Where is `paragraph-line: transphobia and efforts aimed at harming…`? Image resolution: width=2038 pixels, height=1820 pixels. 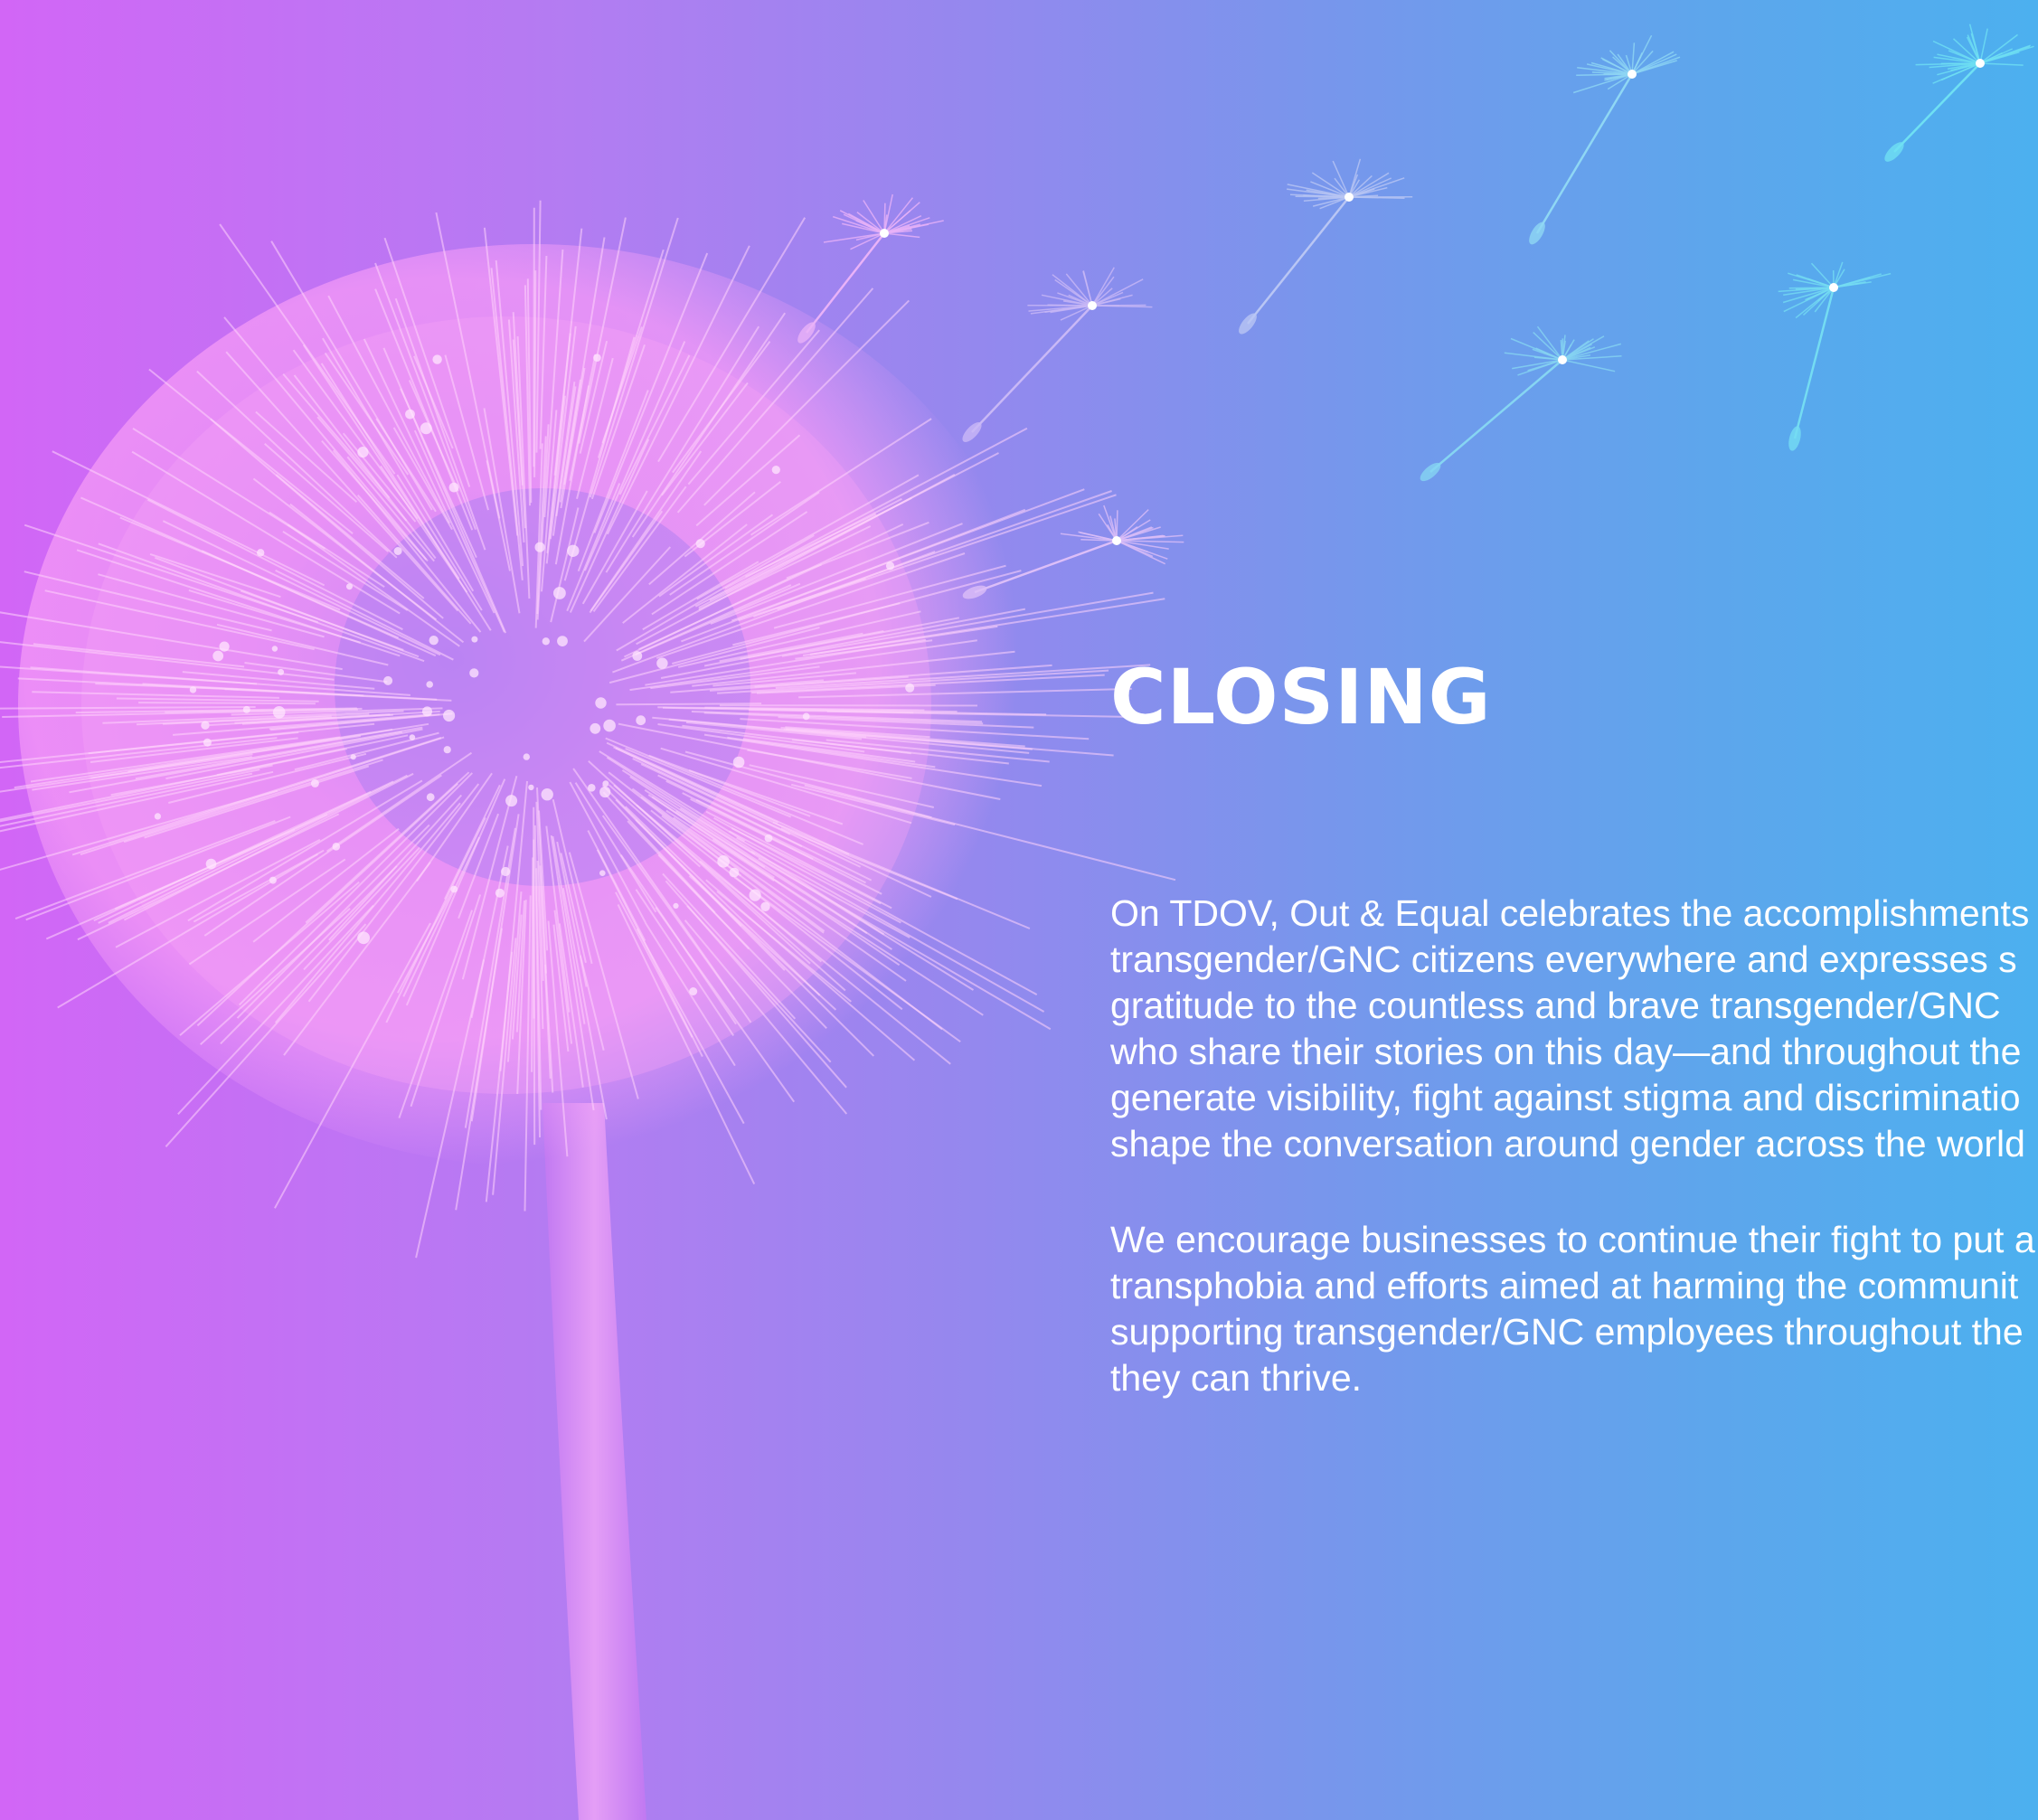 paragraph-line: transphobia and efforts aimed at harming… is located at coordinates (1564, 1285).